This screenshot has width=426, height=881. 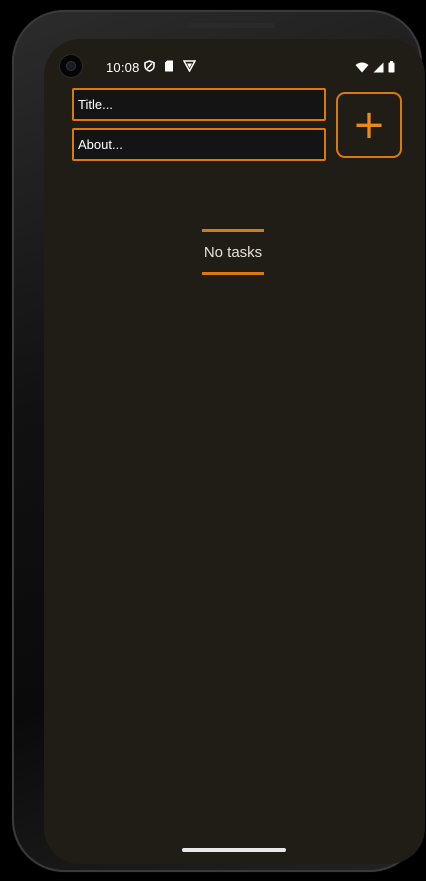 What do you see at coordinates (149, 68) in the screenshot?
I see `shield-icon` at bounding box center [149, 68].